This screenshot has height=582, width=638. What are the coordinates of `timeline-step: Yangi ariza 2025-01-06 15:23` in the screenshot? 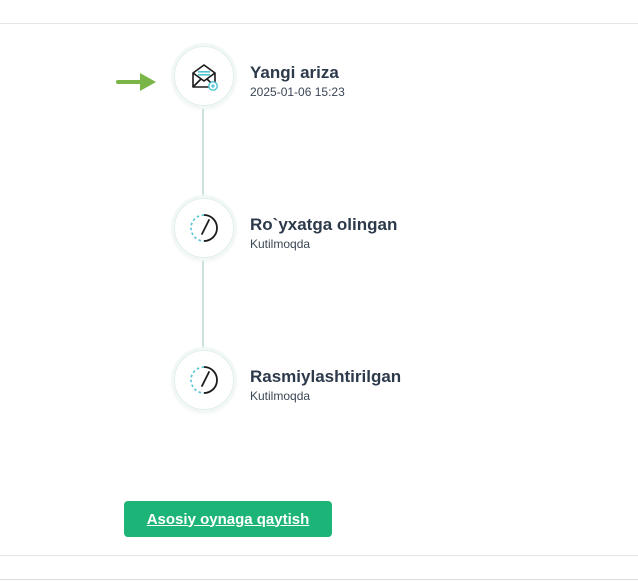 It's located at (297, 81).